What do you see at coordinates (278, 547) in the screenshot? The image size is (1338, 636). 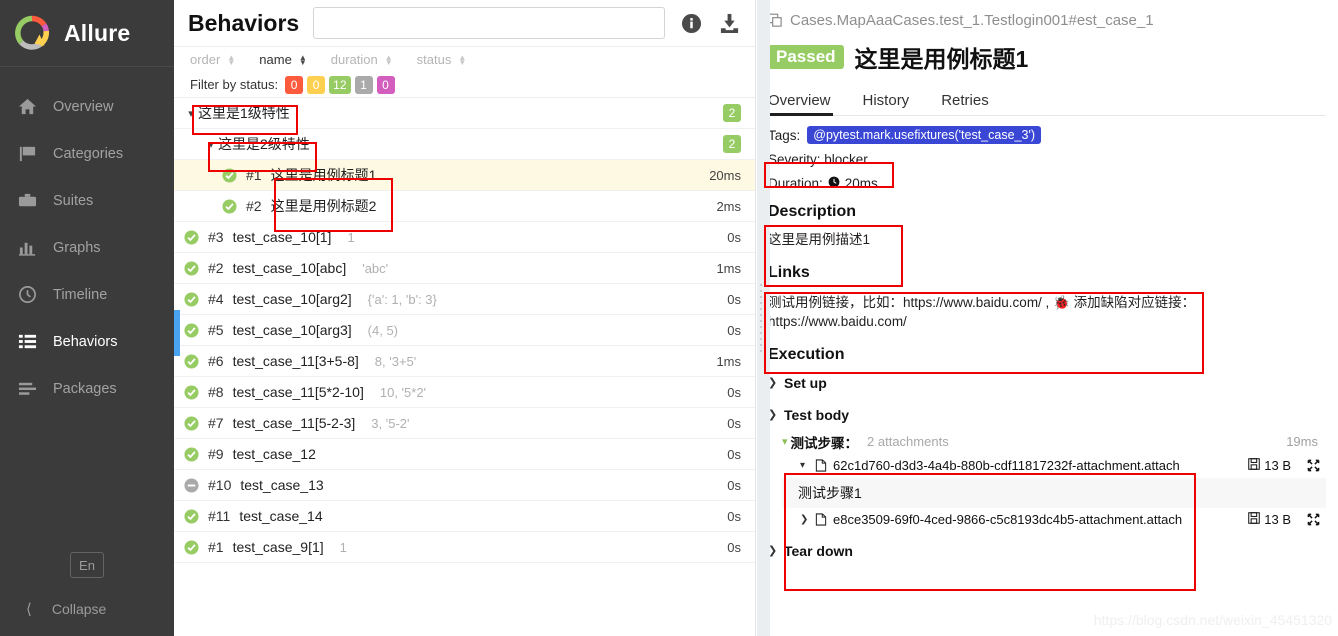 I see `case-name: test_case_9[1]` at bounding box center [278, 547].